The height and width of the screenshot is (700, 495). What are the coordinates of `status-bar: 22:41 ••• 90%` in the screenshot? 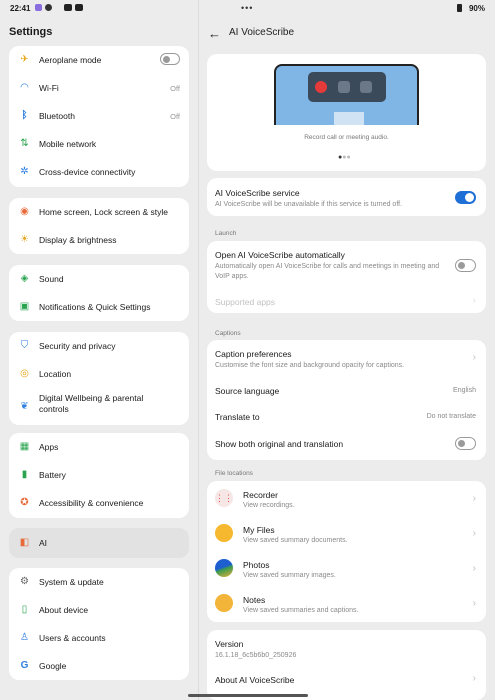 It's located at (247, 9).